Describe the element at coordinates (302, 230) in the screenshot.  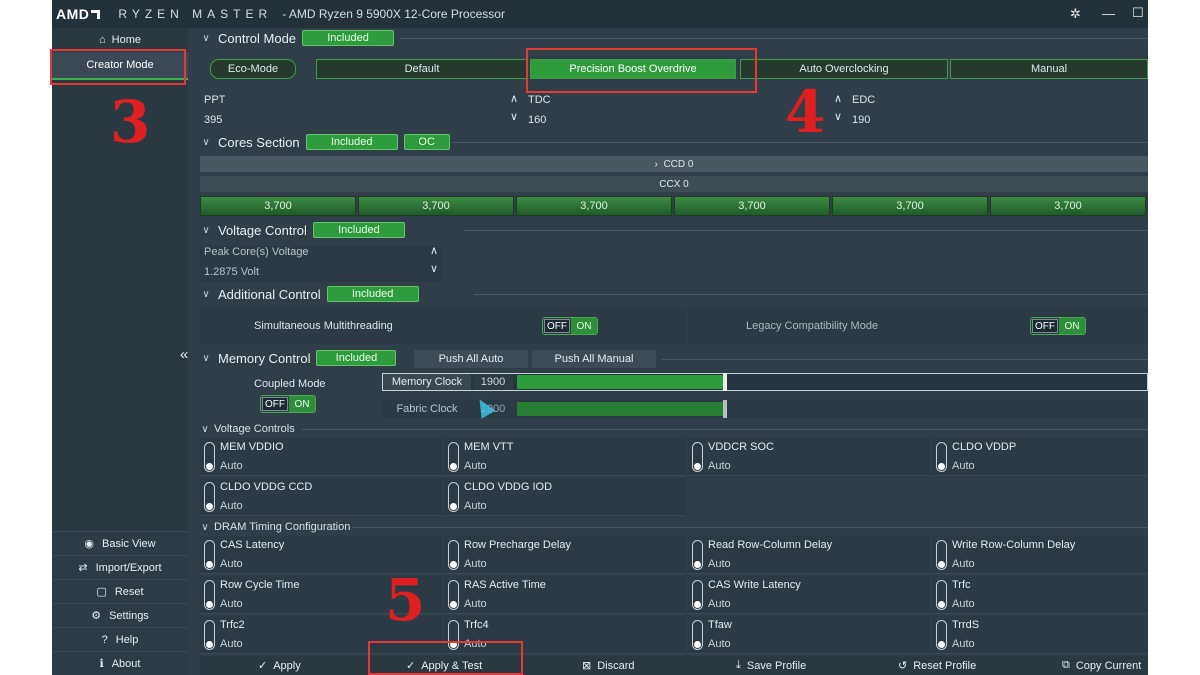
I see `voltage-control-header: ∨ Voltage Control Included` at that location.